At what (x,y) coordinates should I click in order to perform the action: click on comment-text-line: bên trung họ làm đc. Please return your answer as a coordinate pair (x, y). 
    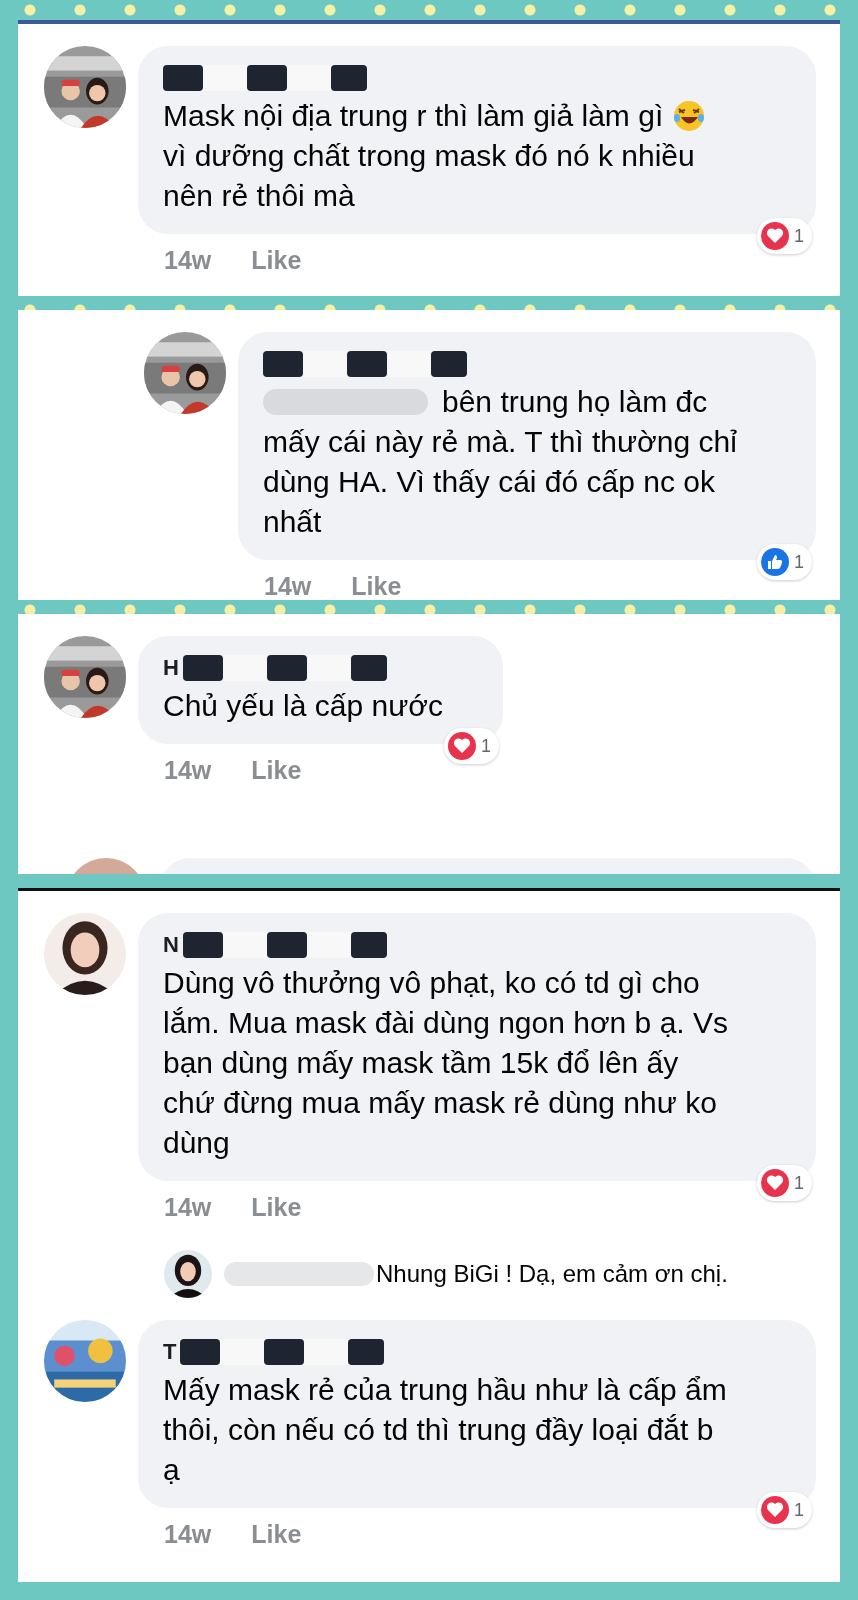
    Looking at the image, I should click on (575, 402).